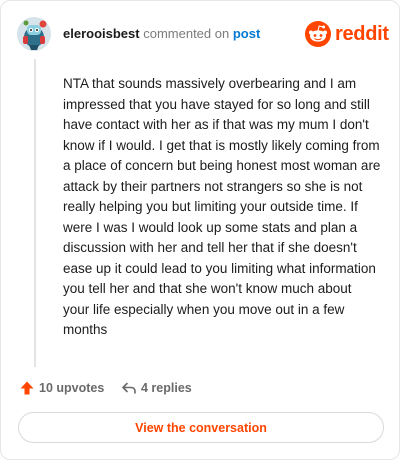 This screenshot has height=460, width=400. Describe the element at coordinates (129, 388) in the screenshot. I see `reply-arrow-icon` at that location.